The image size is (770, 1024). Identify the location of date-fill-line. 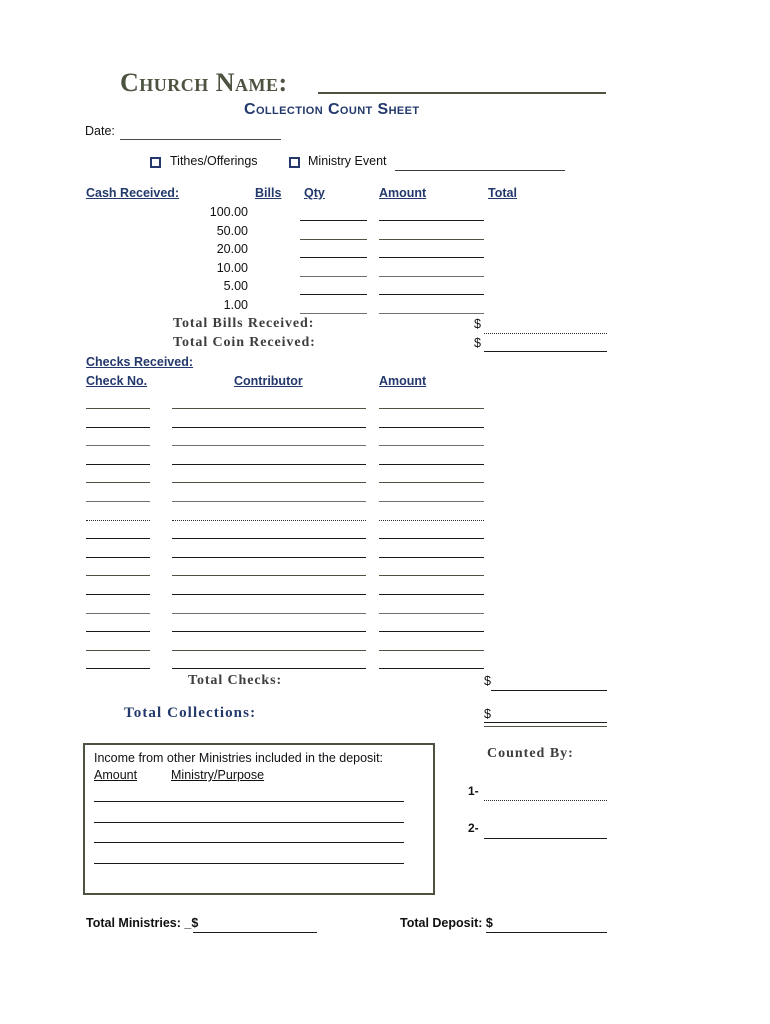
(200, 139).